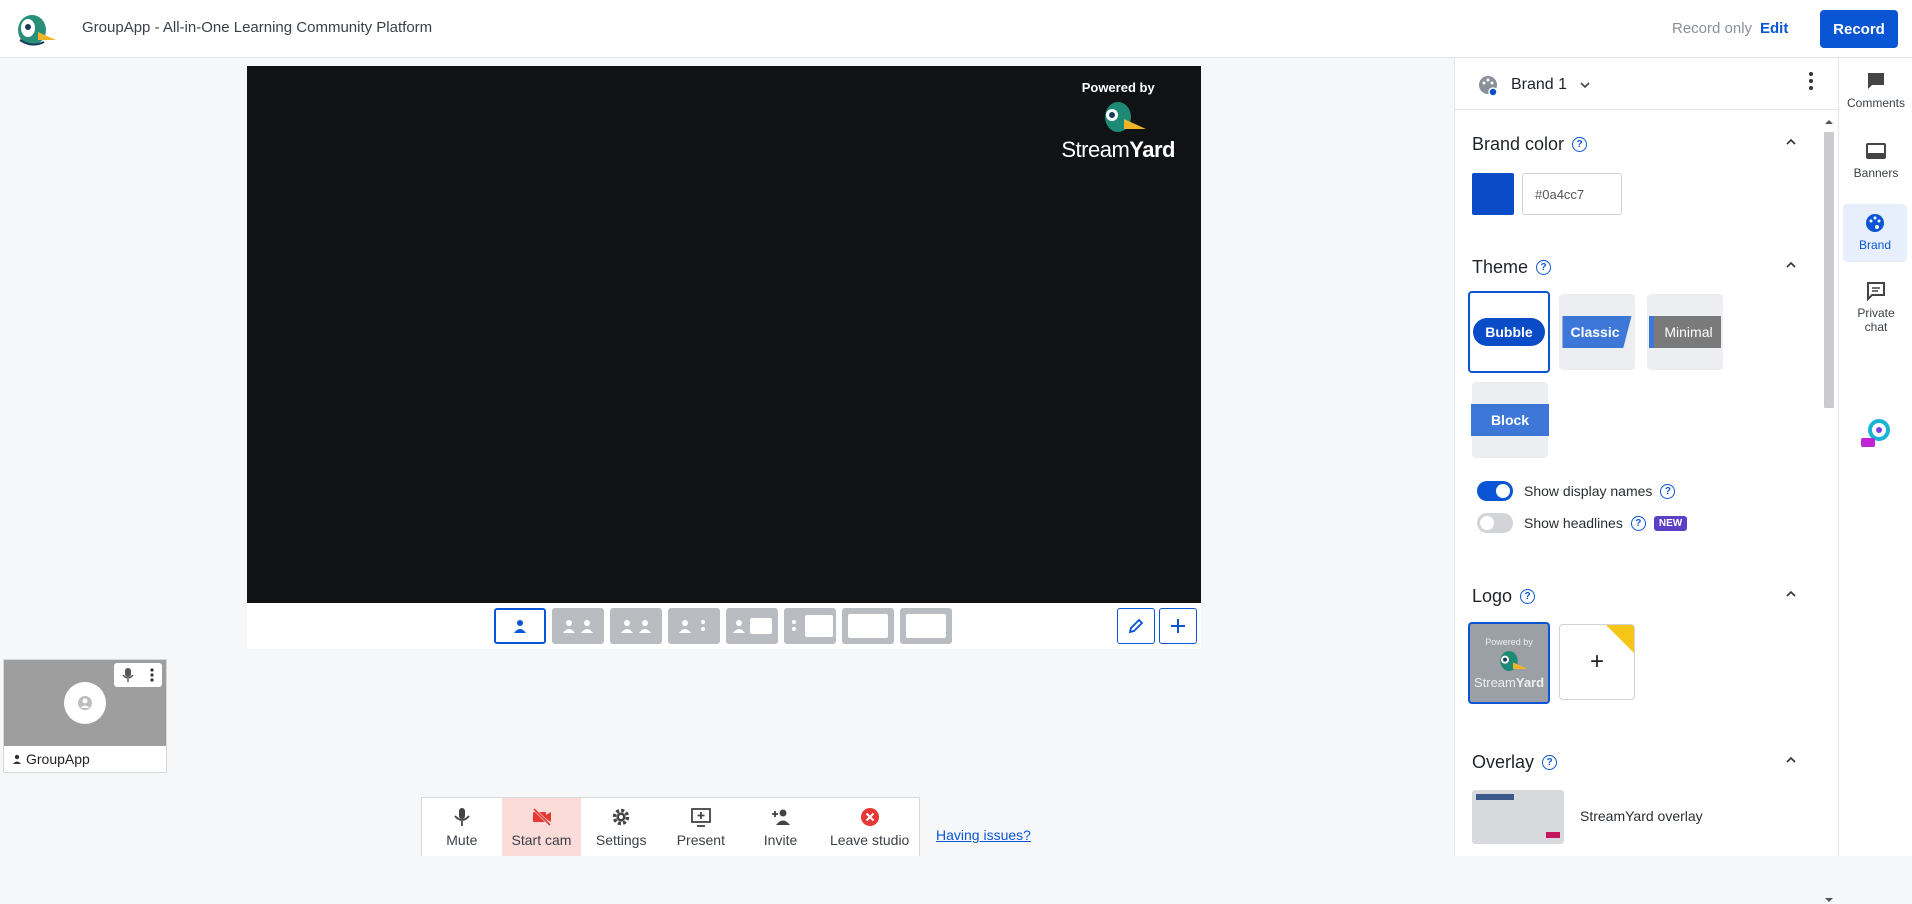 This screenshot has width=1912, height=904. What do you see at coordinates (621, 840) in the screenshot?
I see `settings-label: Settings` at bounding box center [621, 840].